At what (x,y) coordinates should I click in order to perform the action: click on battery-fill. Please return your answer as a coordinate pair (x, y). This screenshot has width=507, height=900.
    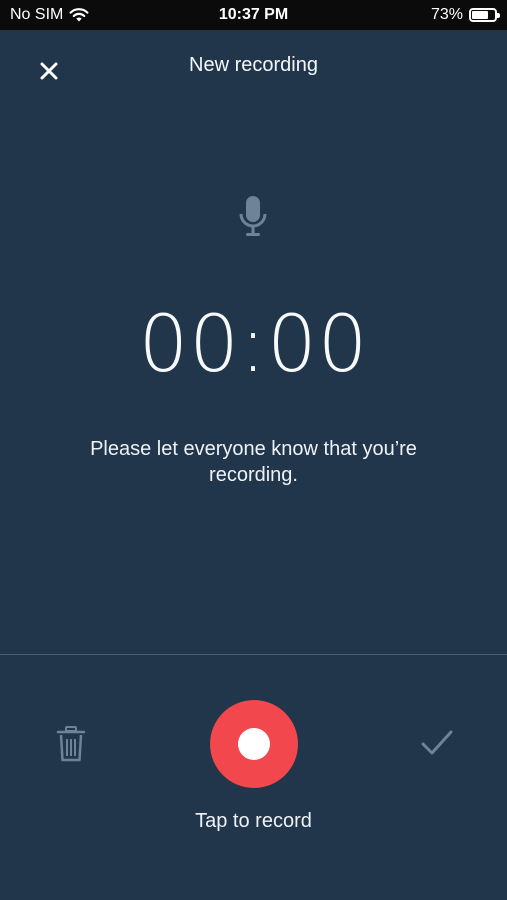
    Looking at the image, I should click on (480, 15).